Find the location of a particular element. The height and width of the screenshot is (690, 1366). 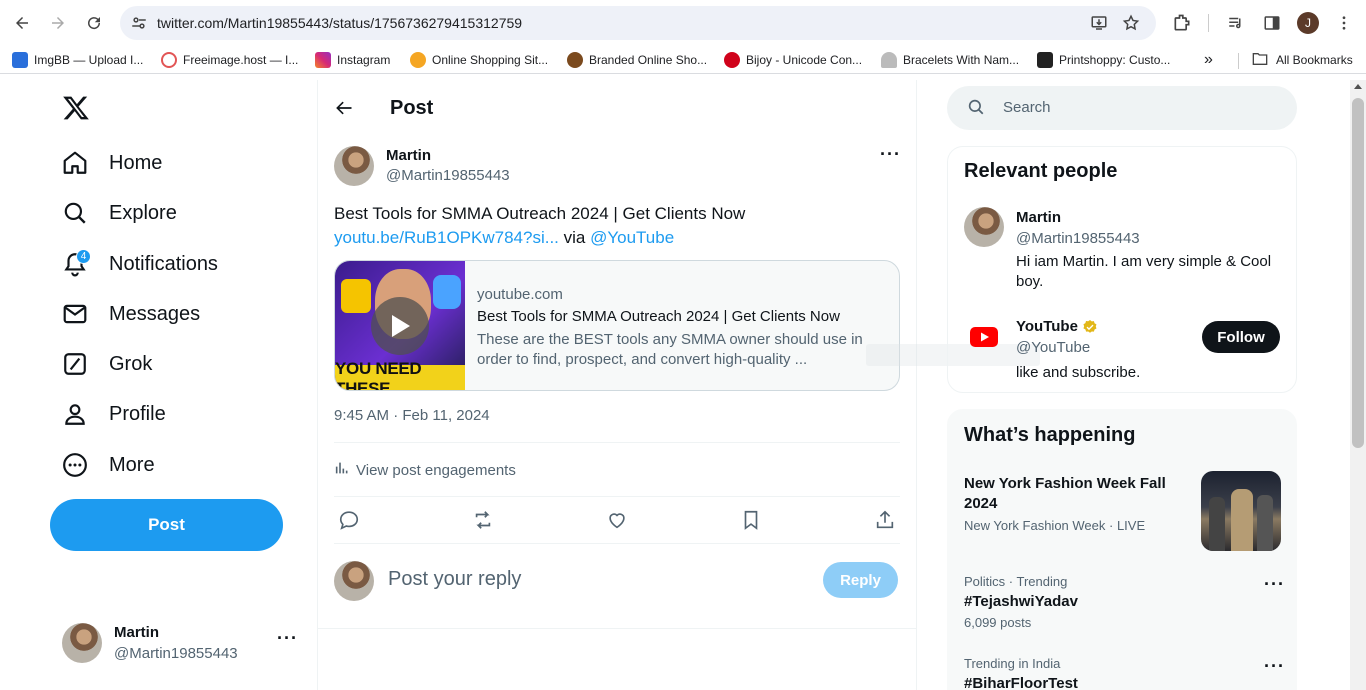

tweet-timestamp: 9:45 AM · Feb 11, 2024 is located at coordinates (412, 415).